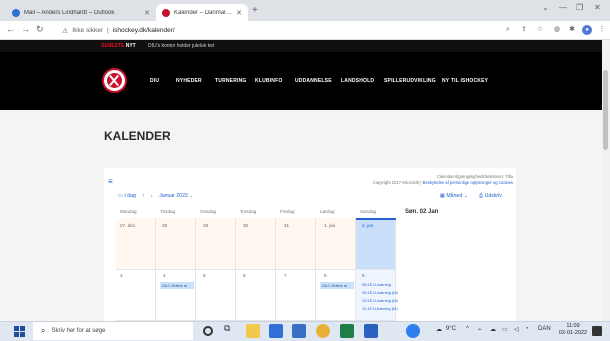 This screenshot has width=610, height=341. I want to click on url-text: ishockey.dk/kalender/, so click(143, 30).